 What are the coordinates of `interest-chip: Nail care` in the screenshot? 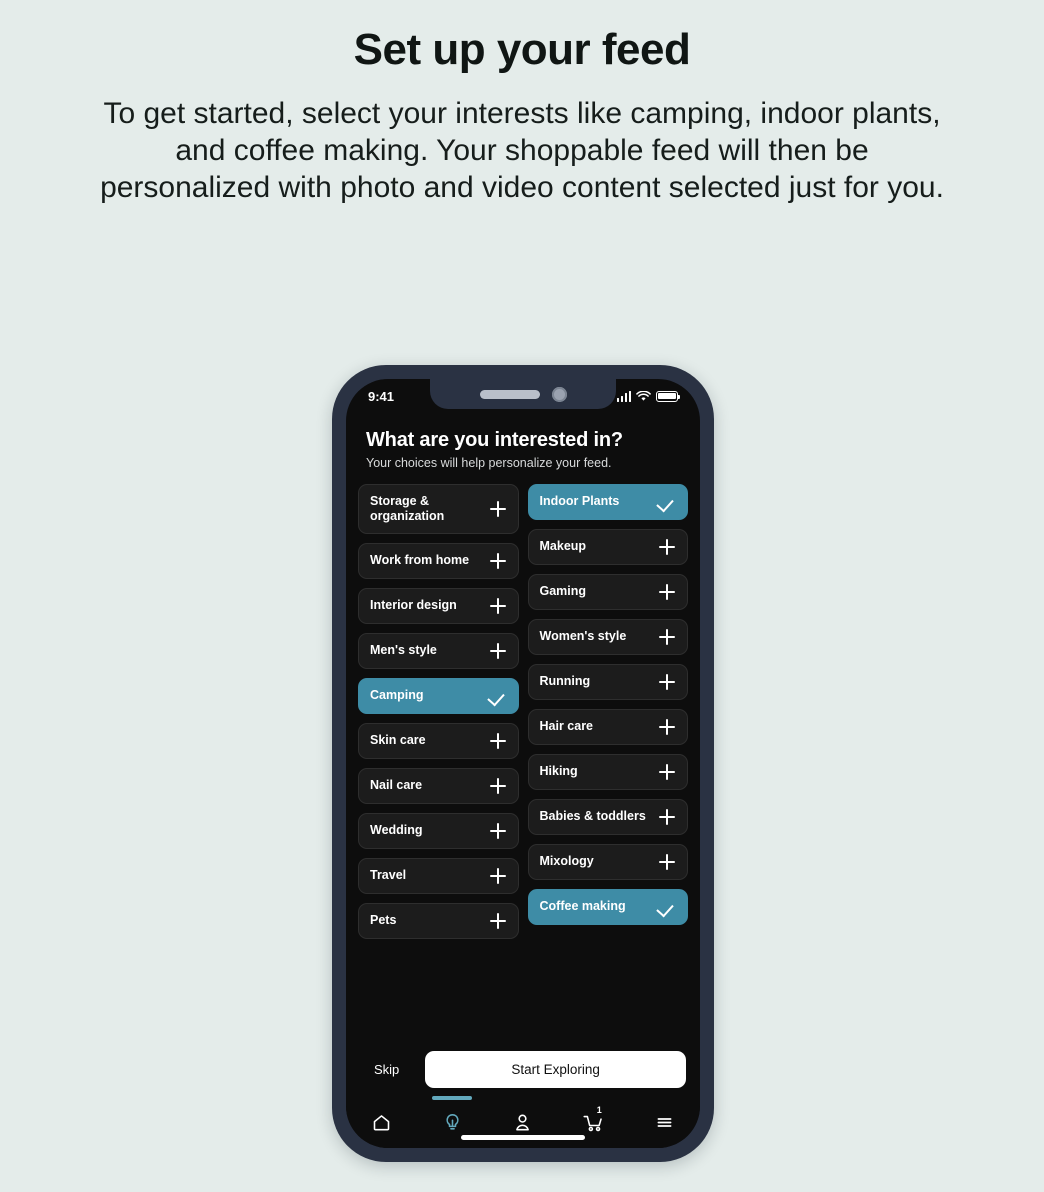 It's located at (438, 786).